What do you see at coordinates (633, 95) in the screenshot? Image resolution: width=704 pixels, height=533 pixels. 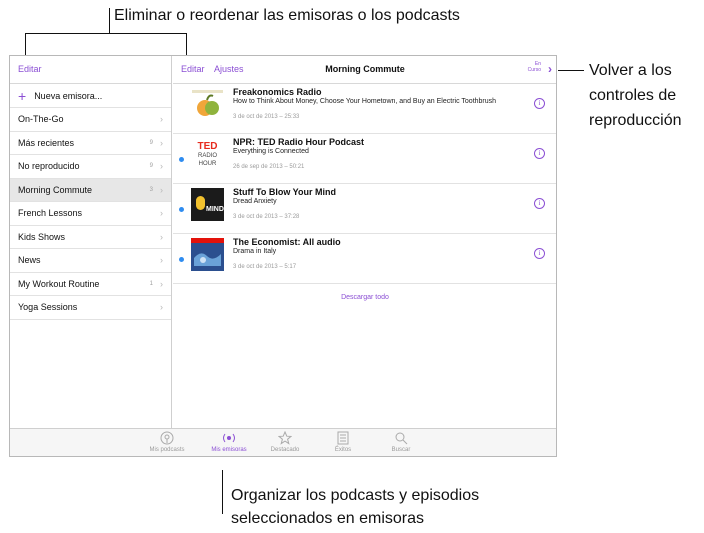 I see `callout-now-playing-2: controles de` at bounding box center [633, 95].